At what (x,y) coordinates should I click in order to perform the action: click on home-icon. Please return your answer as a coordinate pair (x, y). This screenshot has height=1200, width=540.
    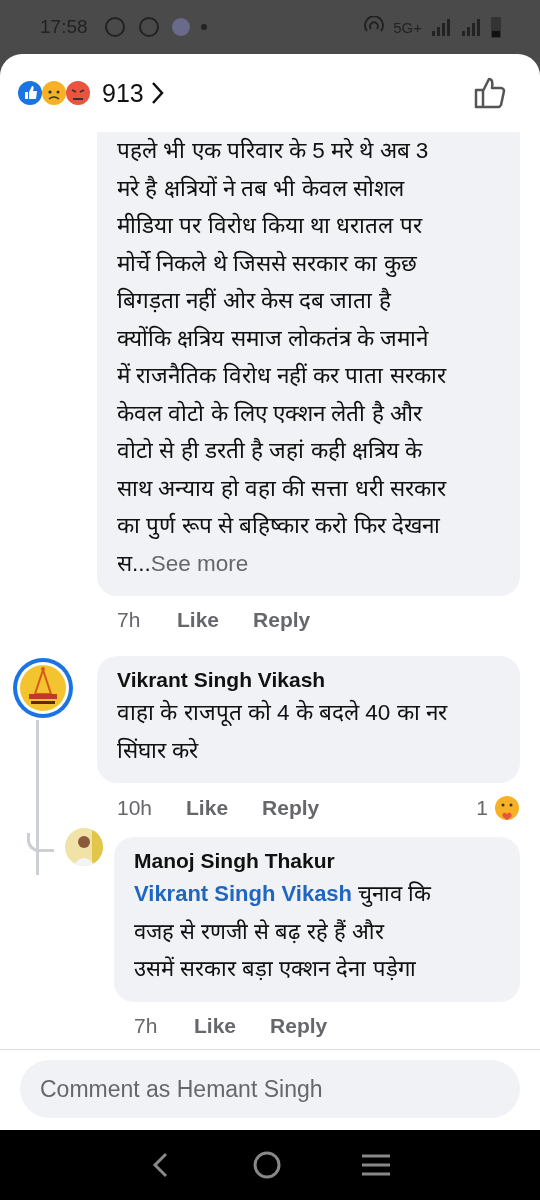
    Looking at the image, I should click on (267, 1165).